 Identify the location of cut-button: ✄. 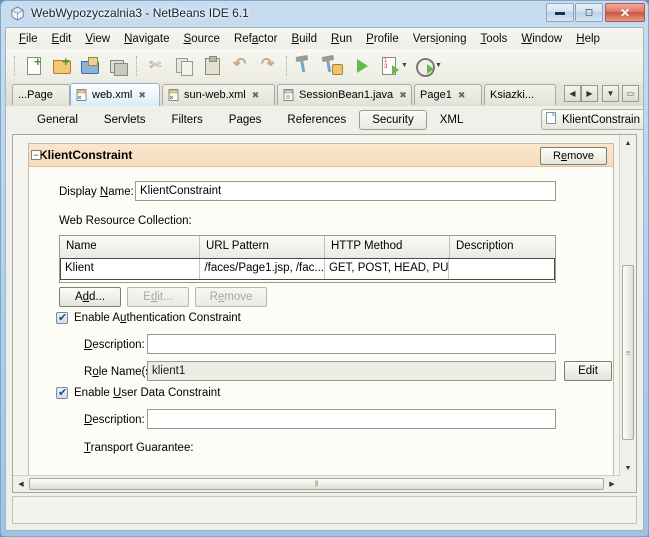
(156, 66).